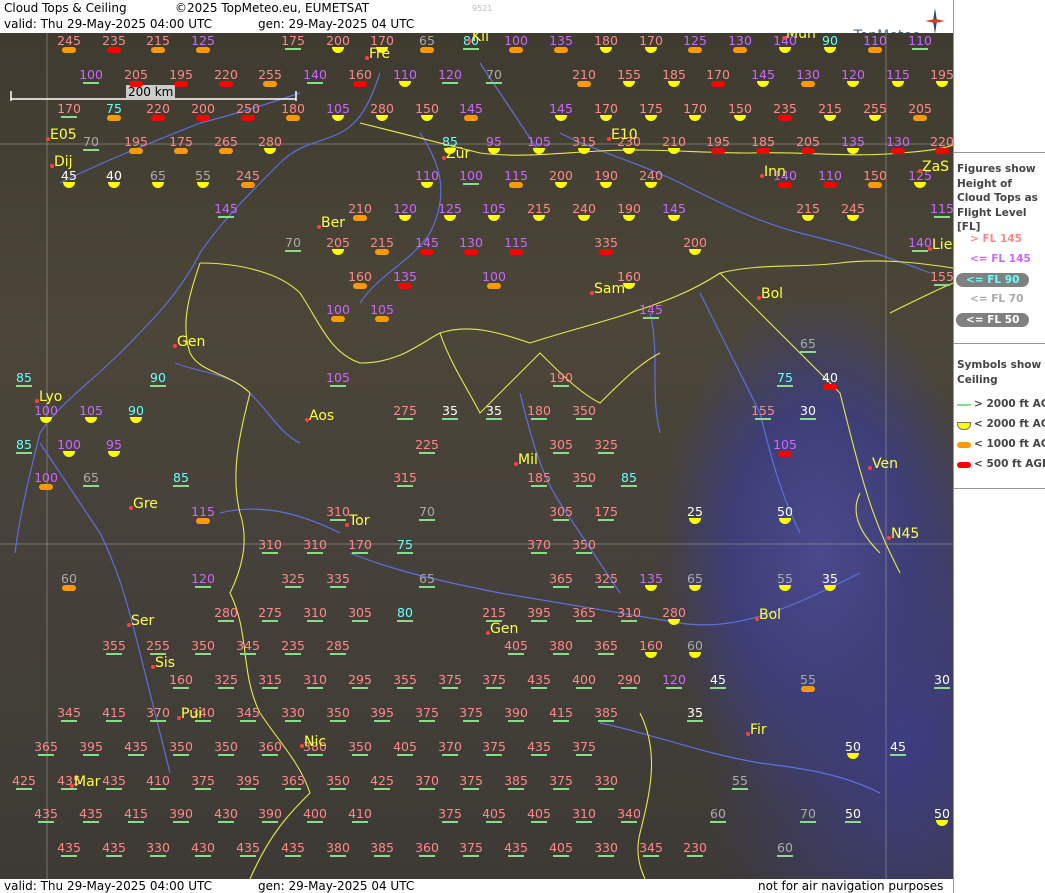 The height and width of the screenshot is (893, 1045). I want to click on footer-disclaimer: not for air navigation purposes, so click(851, 886).